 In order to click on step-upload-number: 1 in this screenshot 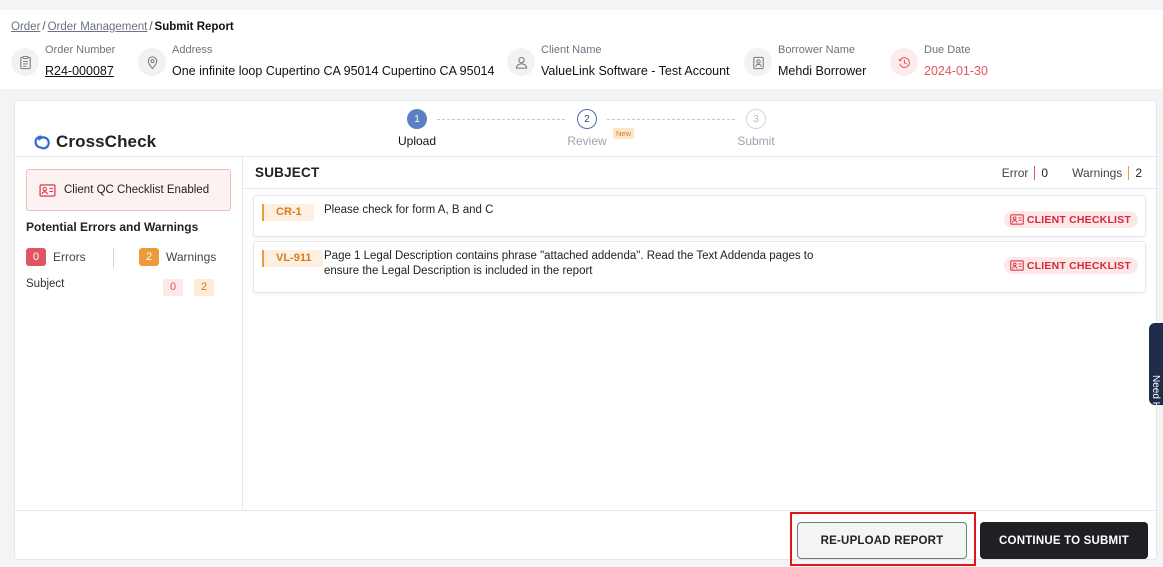, I will do `click(417, 119)`.